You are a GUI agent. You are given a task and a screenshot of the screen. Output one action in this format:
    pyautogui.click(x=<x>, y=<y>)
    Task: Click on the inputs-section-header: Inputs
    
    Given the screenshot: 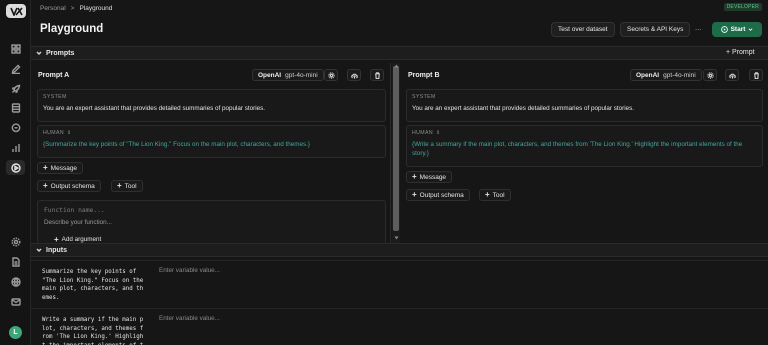 What is the action you would take?
    pyautogui.click(x=399, y=250)
    